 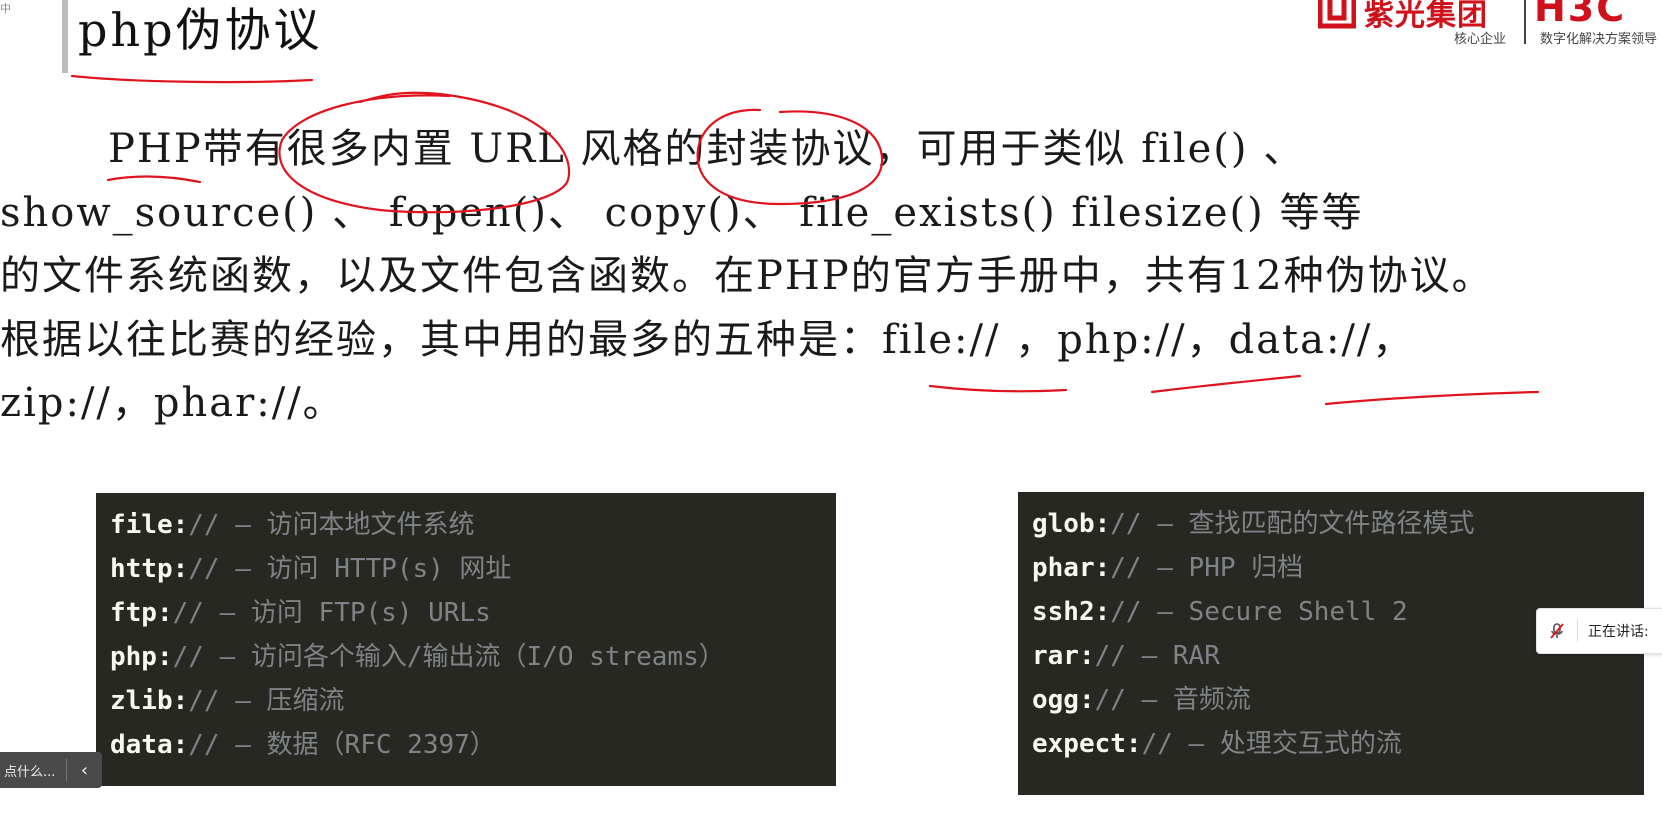 I want to click on protocol-description: // – RAR, so click(x=1157, y=656).